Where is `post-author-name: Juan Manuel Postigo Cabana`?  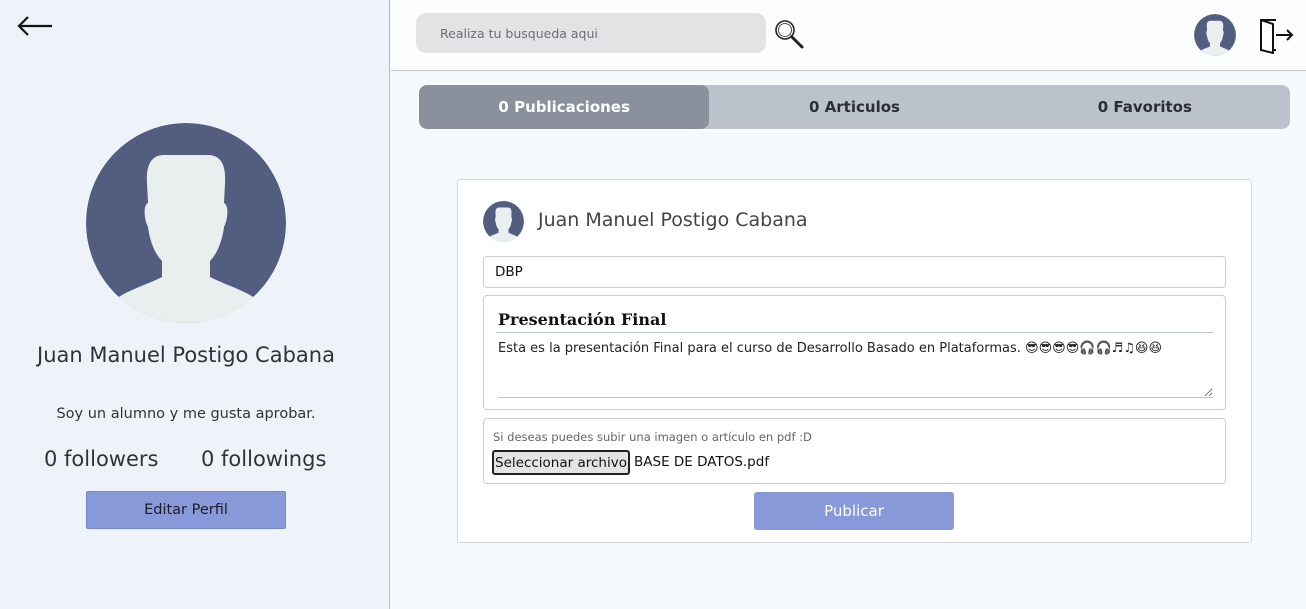
post-author-name: Juan Manuel Postigo Cabana is located at coordinates (673, 220).